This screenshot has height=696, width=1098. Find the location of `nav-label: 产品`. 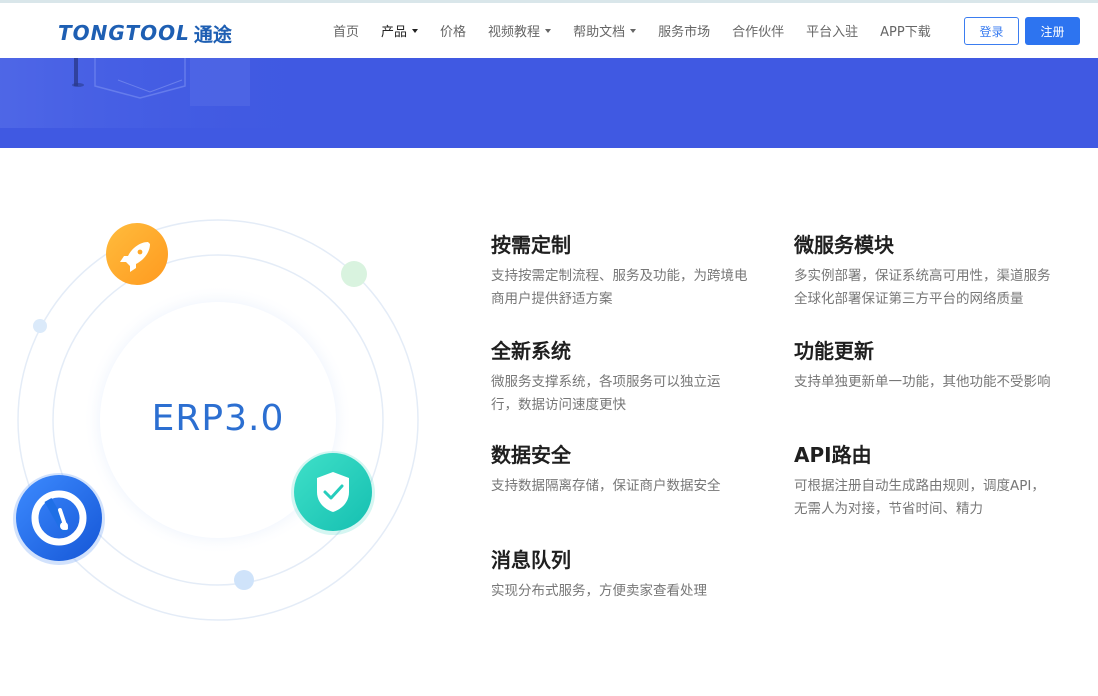

nav-label: 产品 is located at coordinates (394, 32).